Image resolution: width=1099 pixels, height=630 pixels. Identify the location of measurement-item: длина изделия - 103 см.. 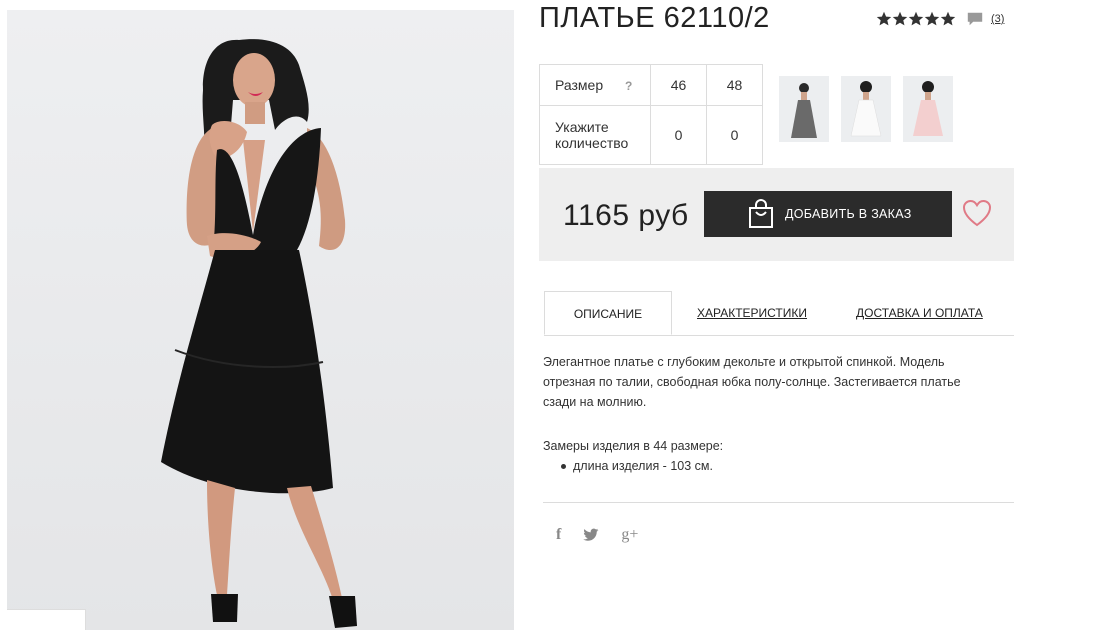
(641, 466).